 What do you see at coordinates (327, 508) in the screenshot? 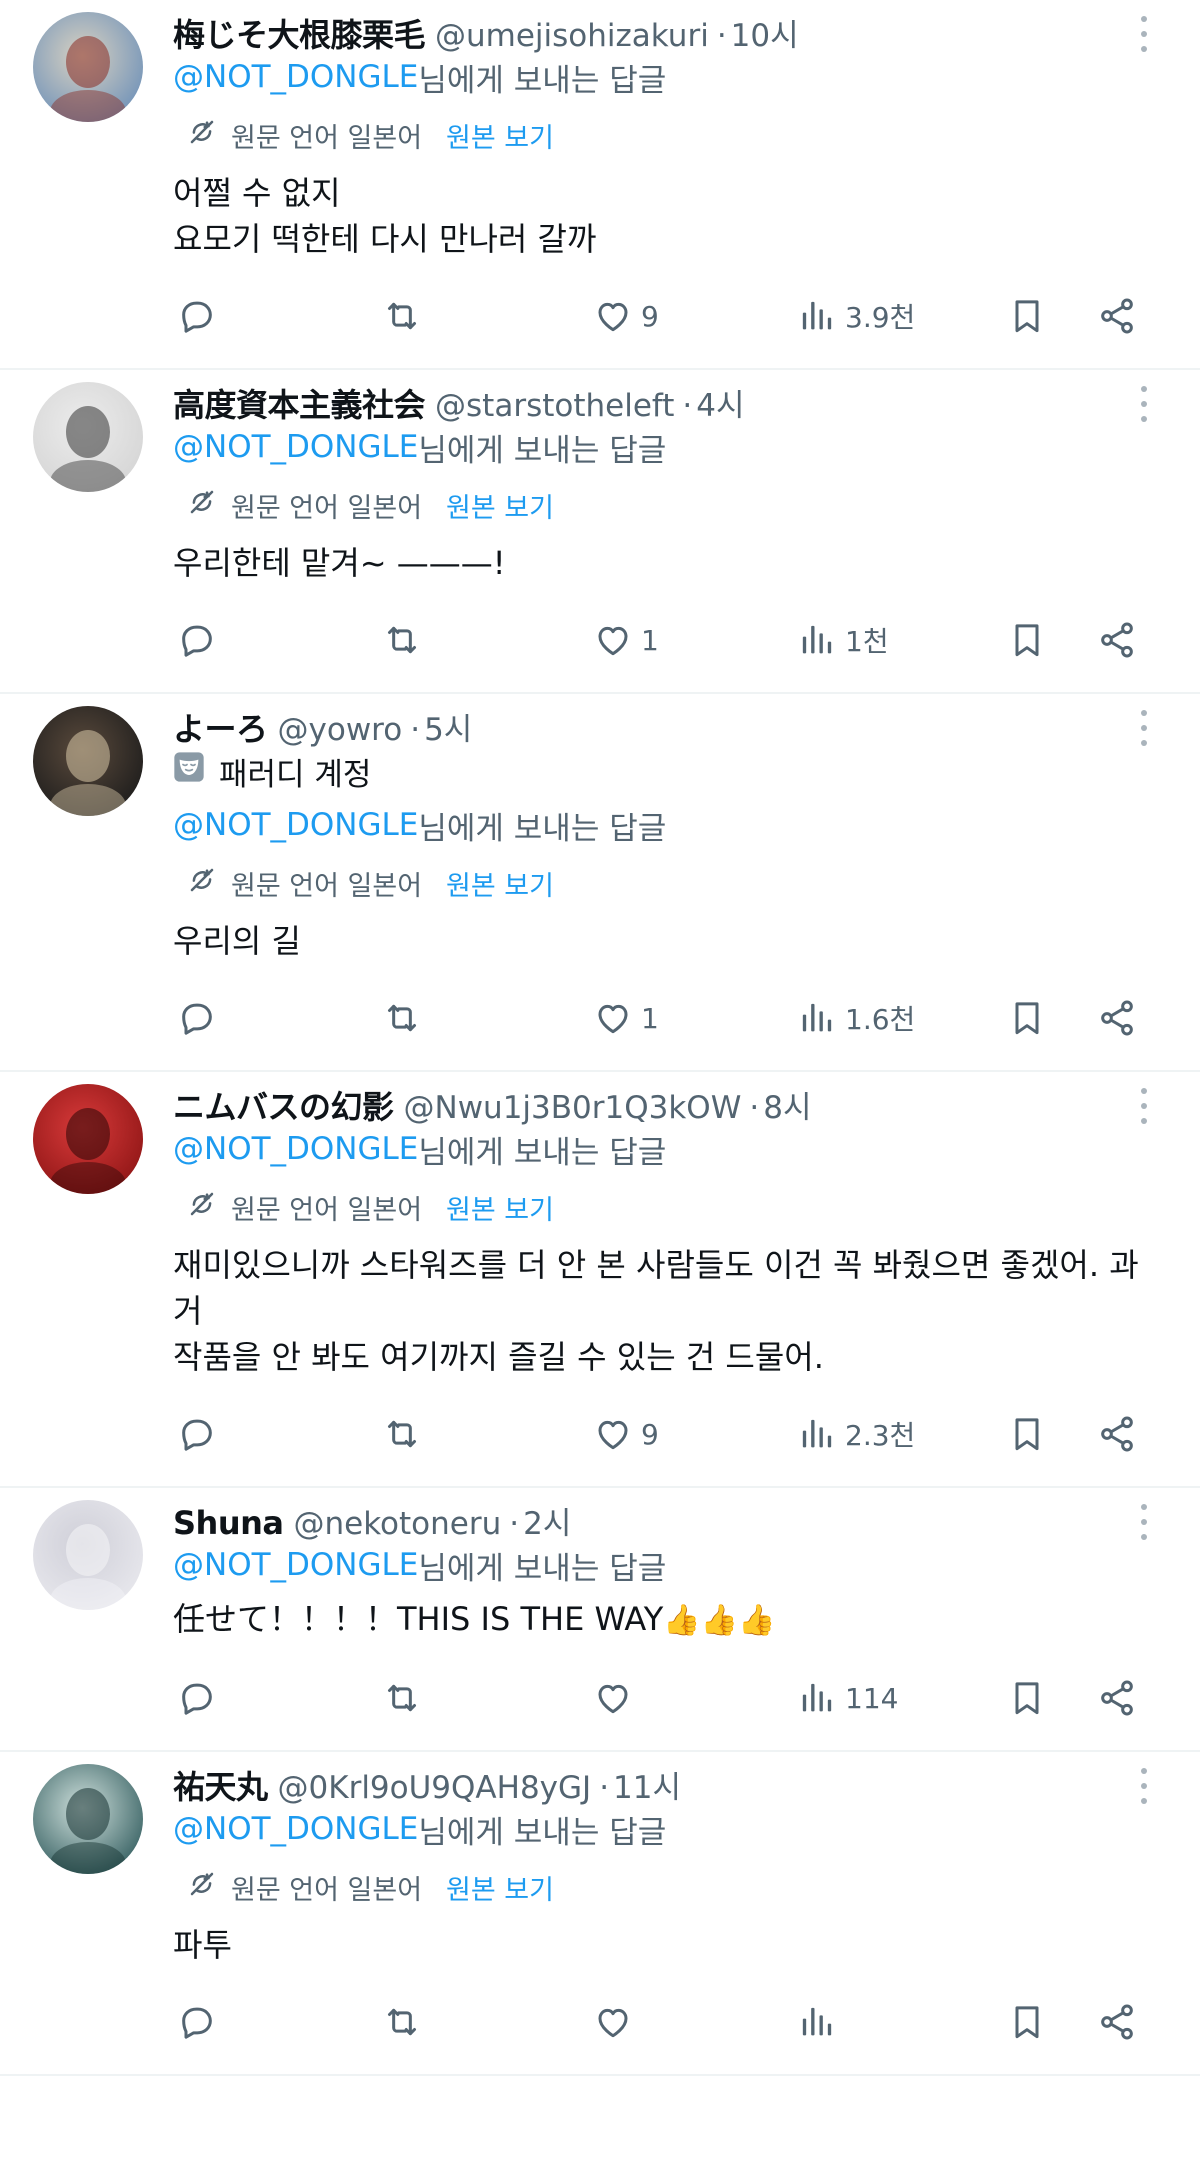
I see `source-language-label: 원문 언어 일본어` at bounding box center [327, 508].